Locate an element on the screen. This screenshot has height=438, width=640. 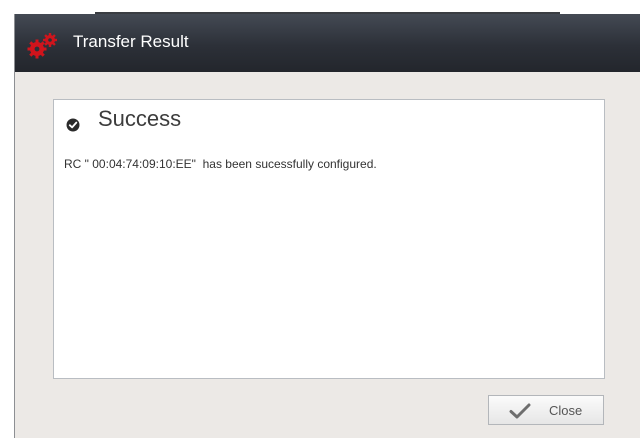
status-heading: Success is located at coordinates (140, 118).